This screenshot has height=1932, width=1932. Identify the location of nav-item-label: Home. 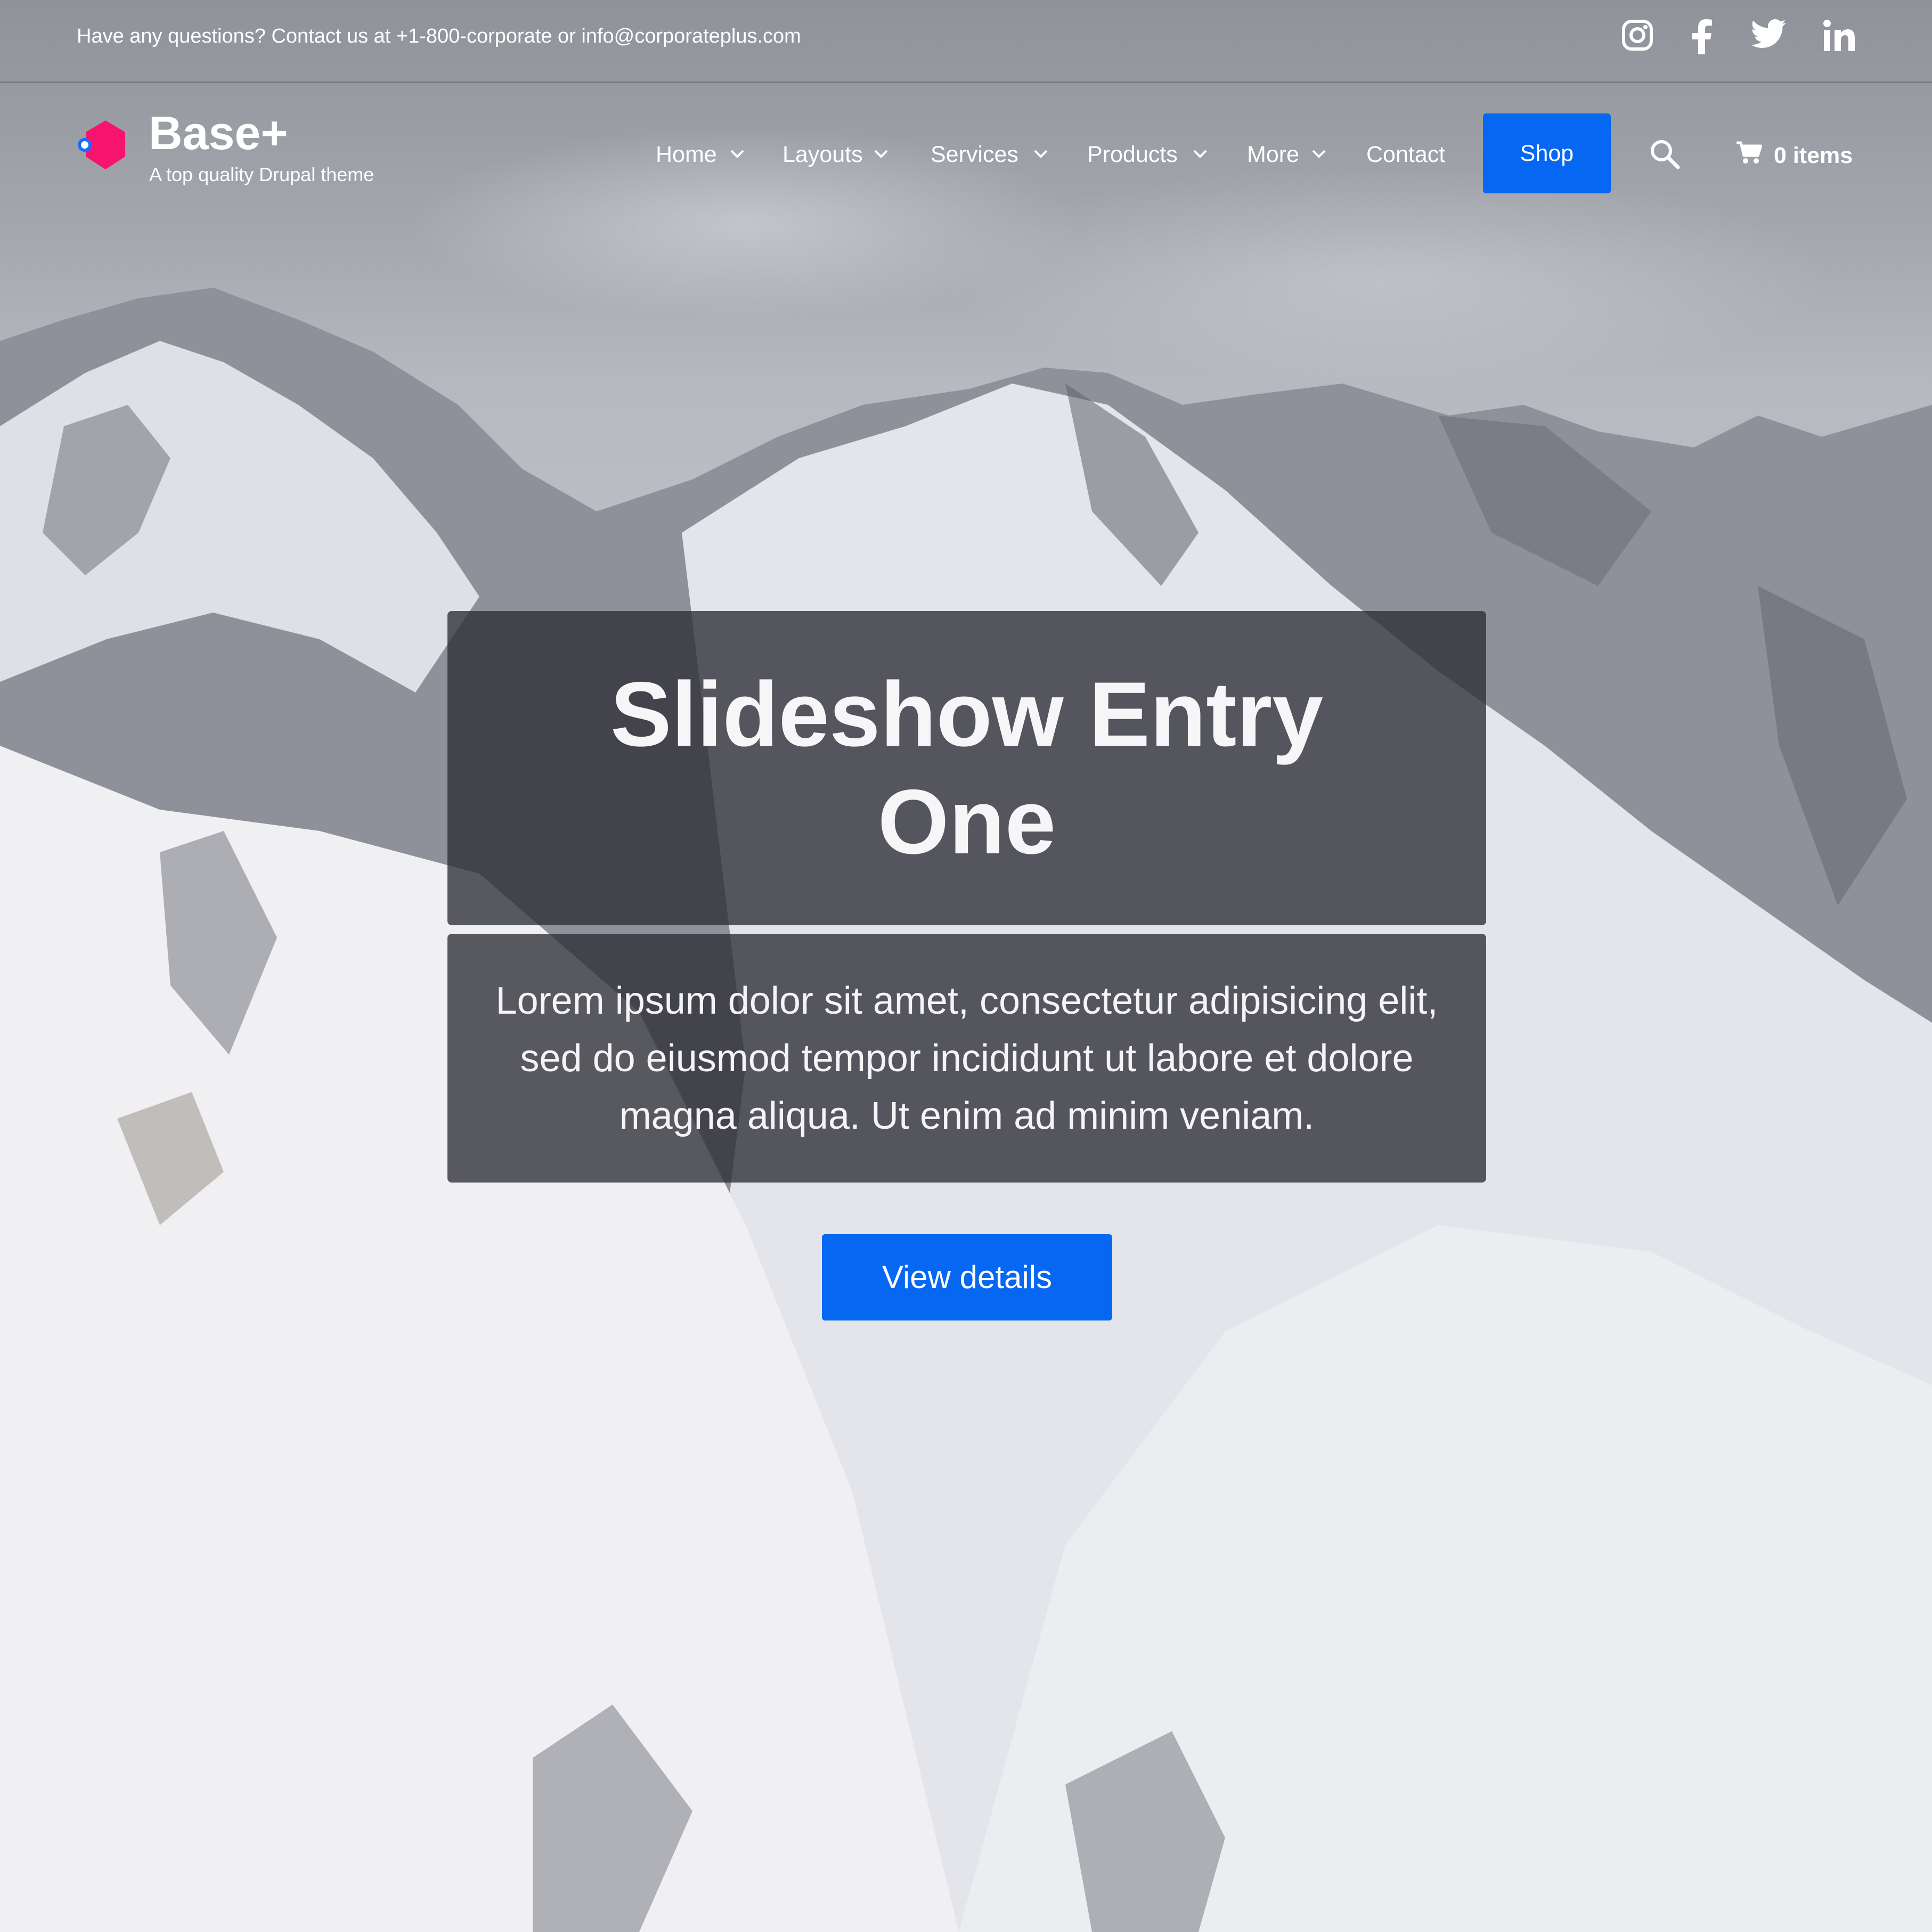
(687, 154).